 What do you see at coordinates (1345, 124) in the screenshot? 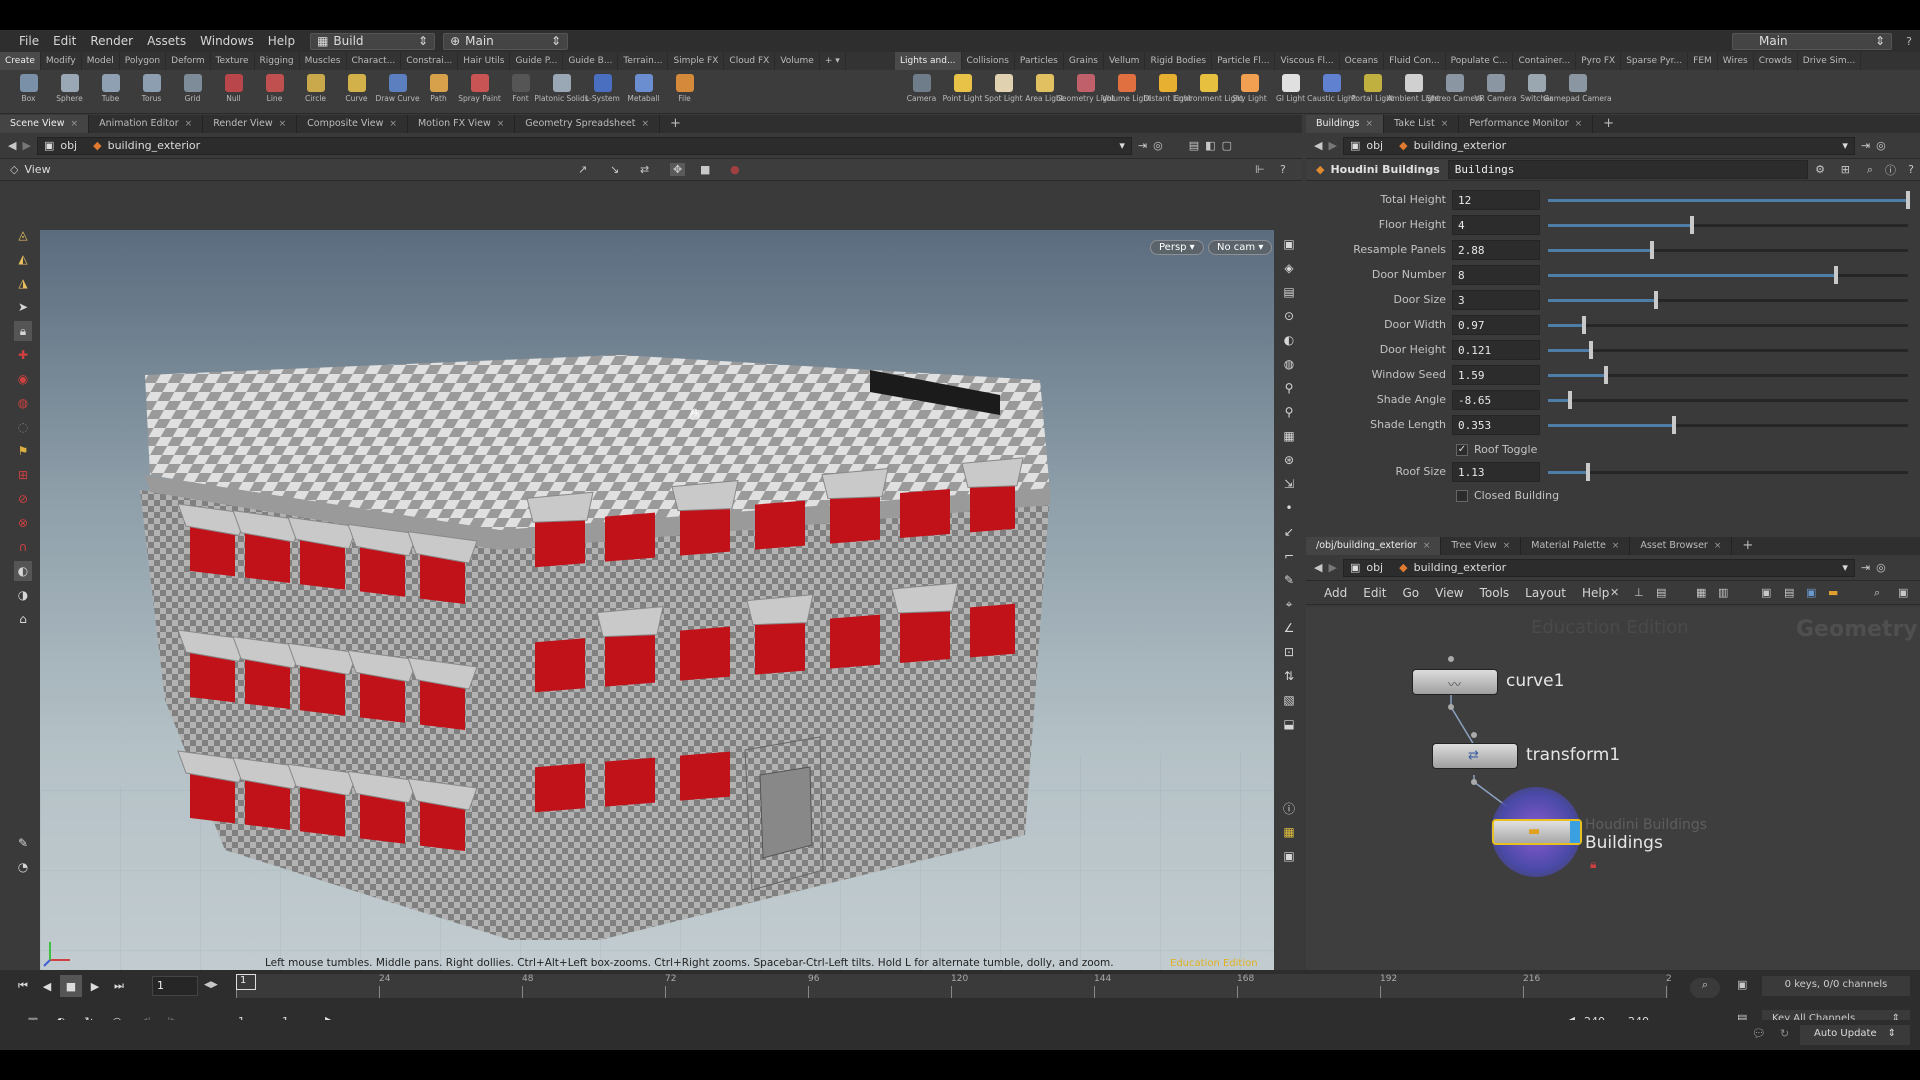
I see `tab-buildings: Buildings ×` at bounding box center [1345, 124].